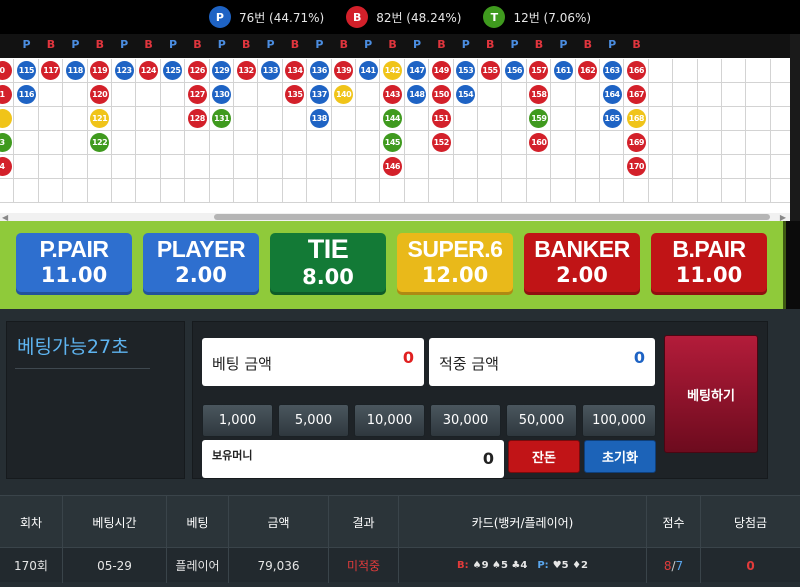 This screenshot has height=587, width=800. I want to click on road-ball: 162, so click(588, 70).